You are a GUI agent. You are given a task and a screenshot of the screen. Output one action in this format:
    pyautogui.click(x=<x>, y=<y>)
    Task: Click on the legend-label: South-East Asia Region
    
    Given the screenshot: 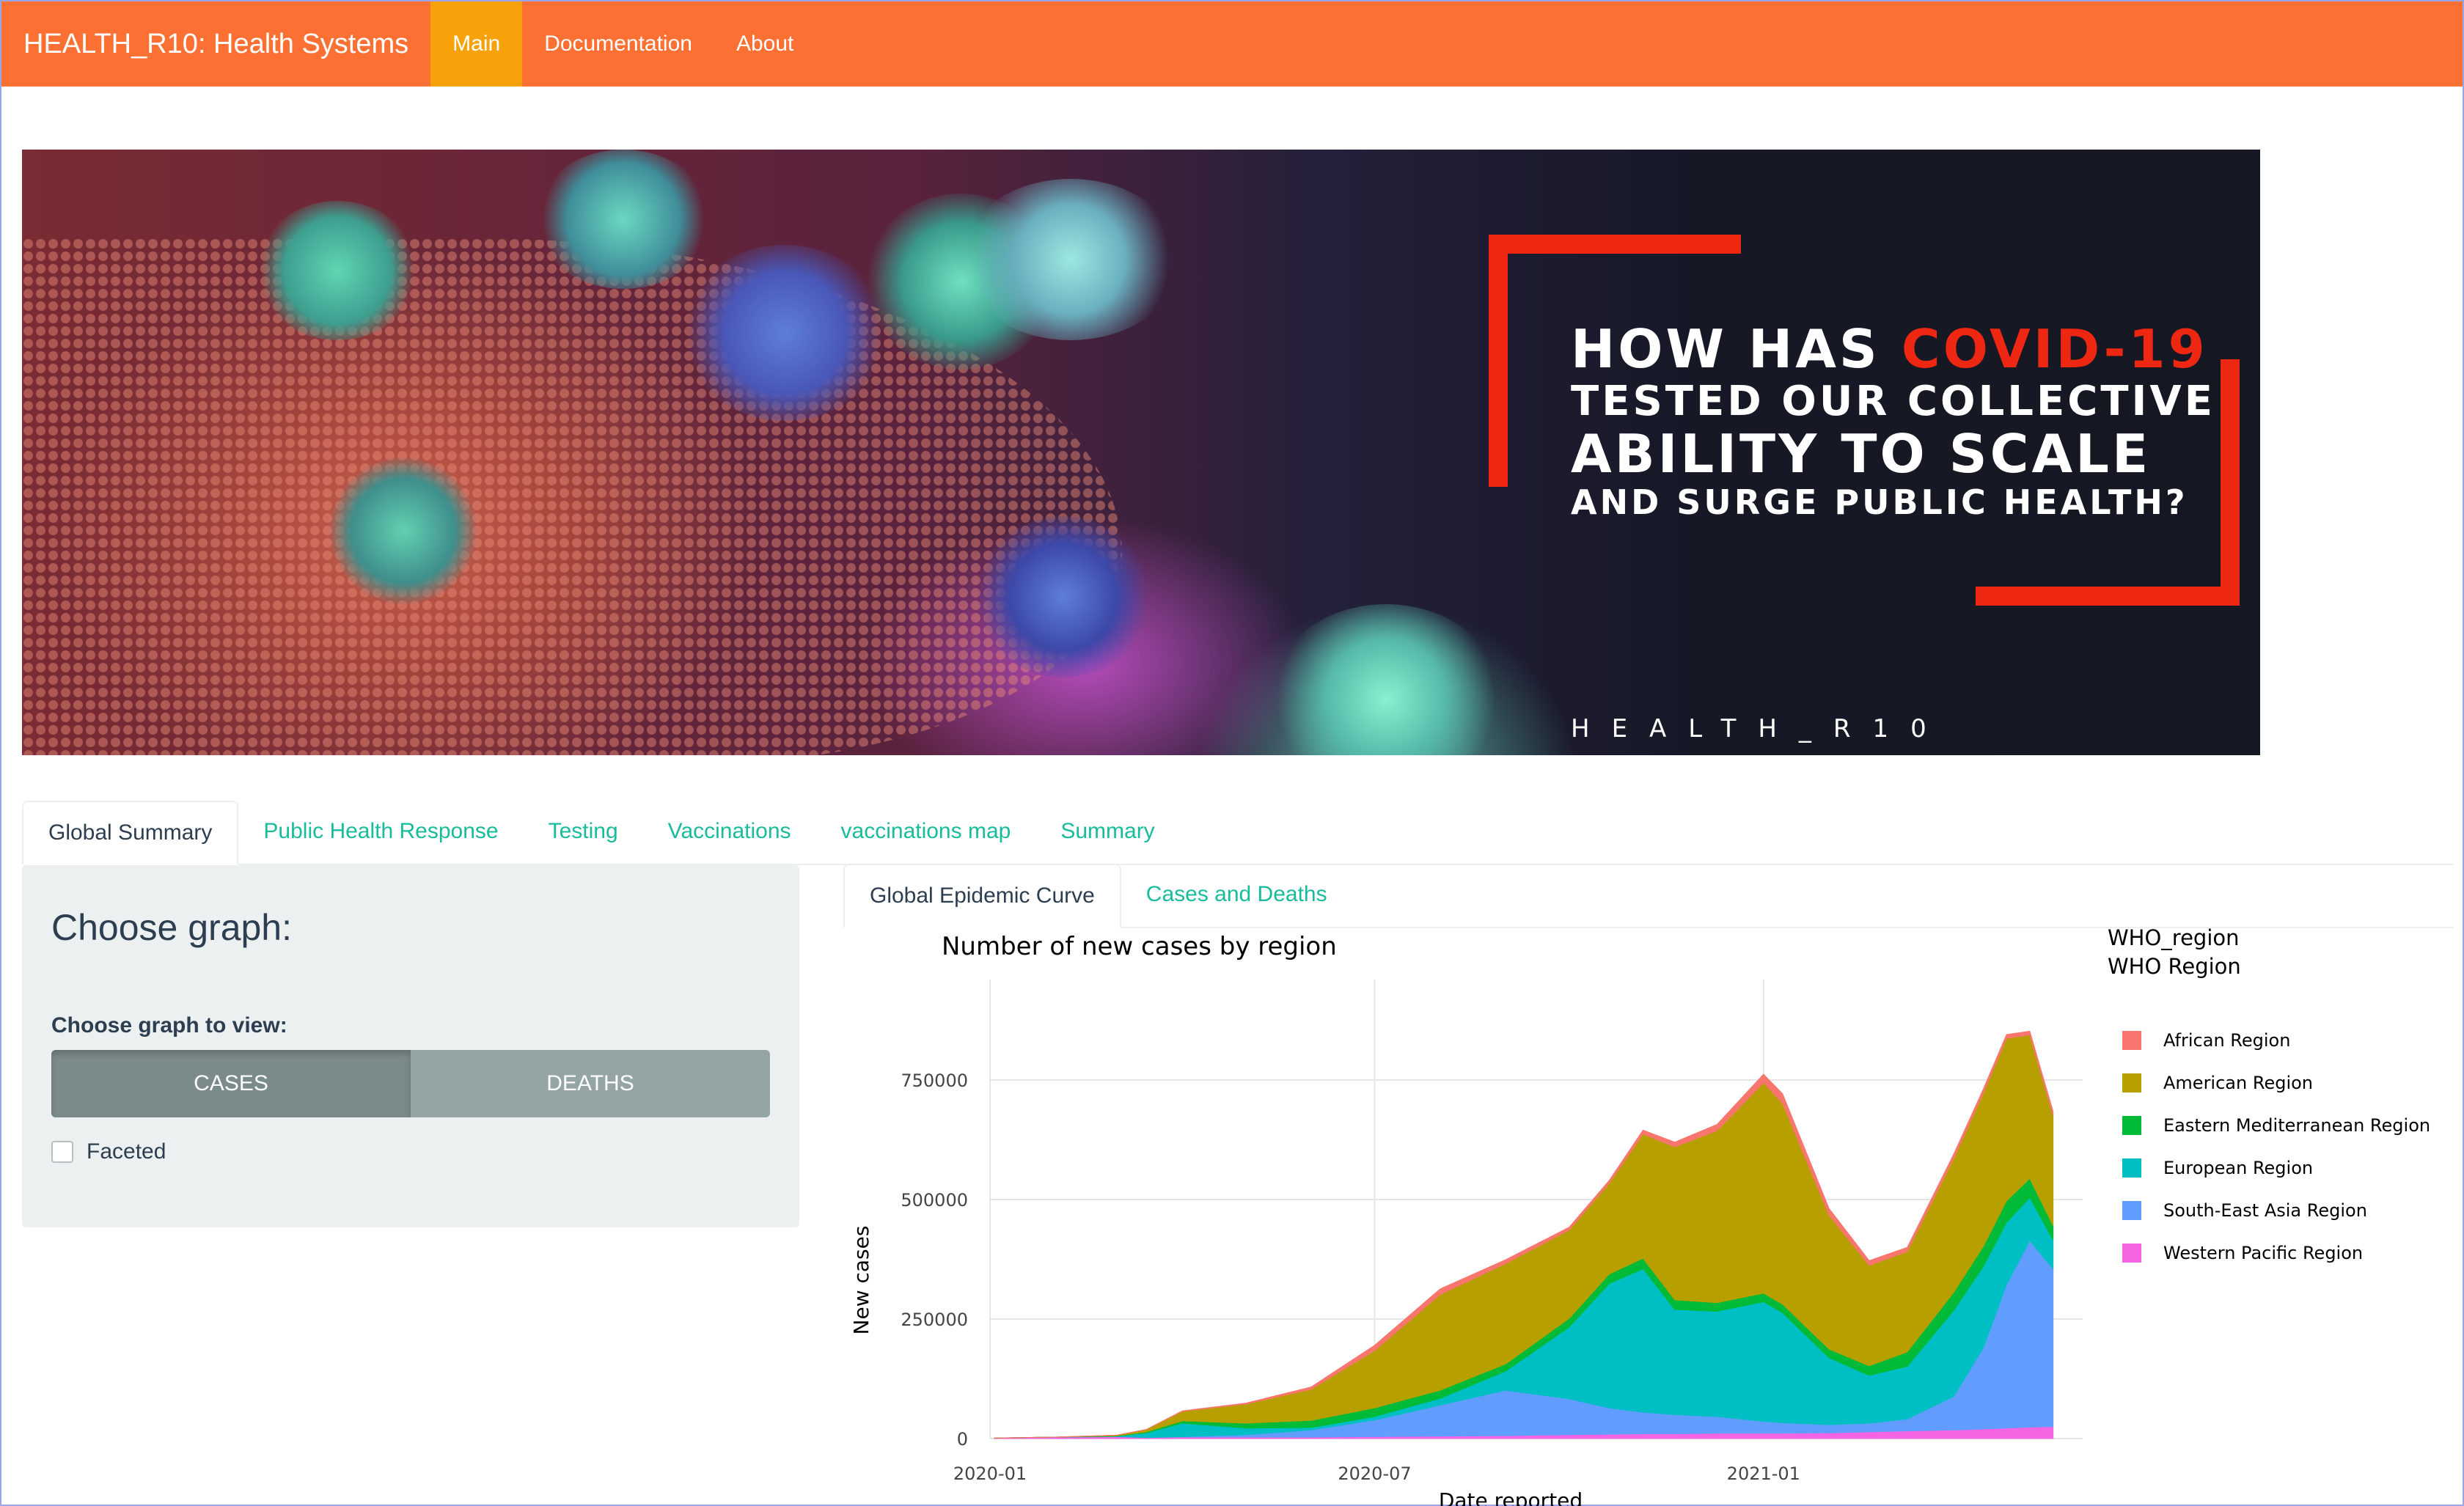 What is the action you would take?
    pyautogui.click(x=2265, y=1210)
    